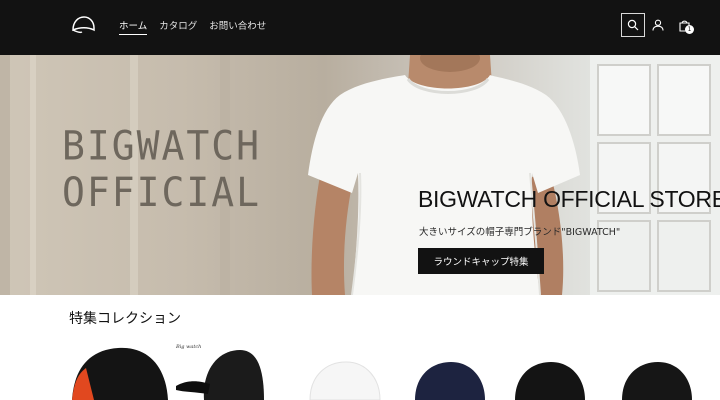  Describe the element at coordinates (133, 26) in the screenshot. I see `nav-home: ホーム` at that location.